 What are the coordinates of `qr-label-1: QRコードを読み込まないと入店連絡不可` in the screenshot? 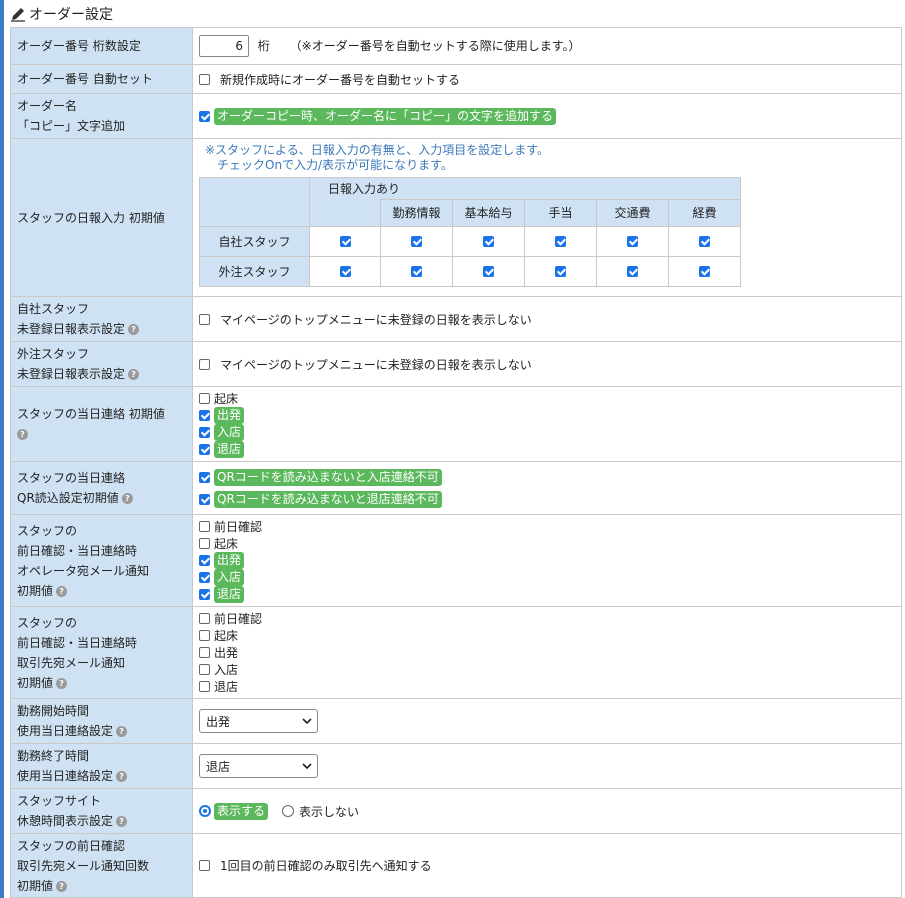 It's located at (328, 477).